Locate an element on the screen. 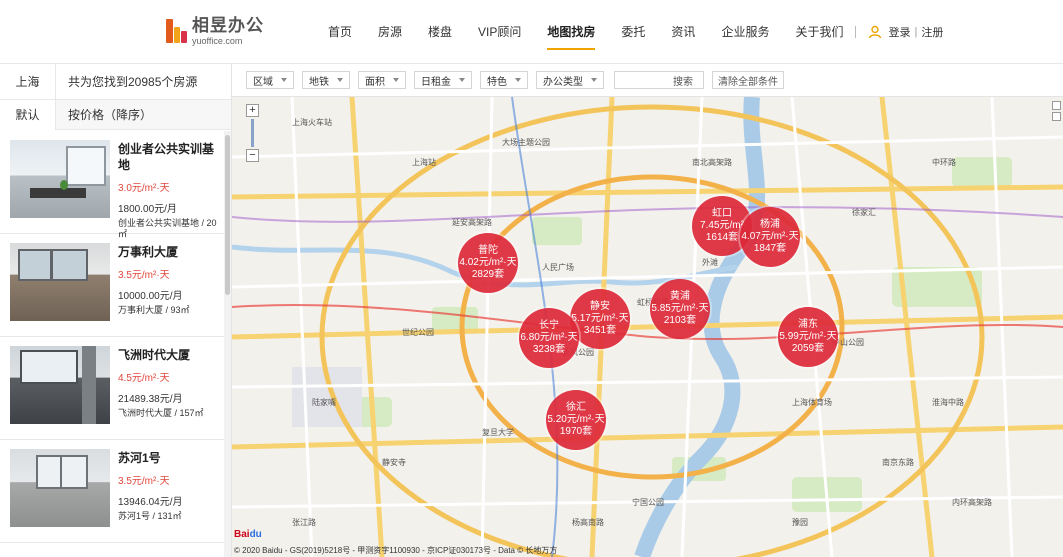 The image size is (1063, 557). nav-buildings: 楼盘 is located at coordinates (440, 32).